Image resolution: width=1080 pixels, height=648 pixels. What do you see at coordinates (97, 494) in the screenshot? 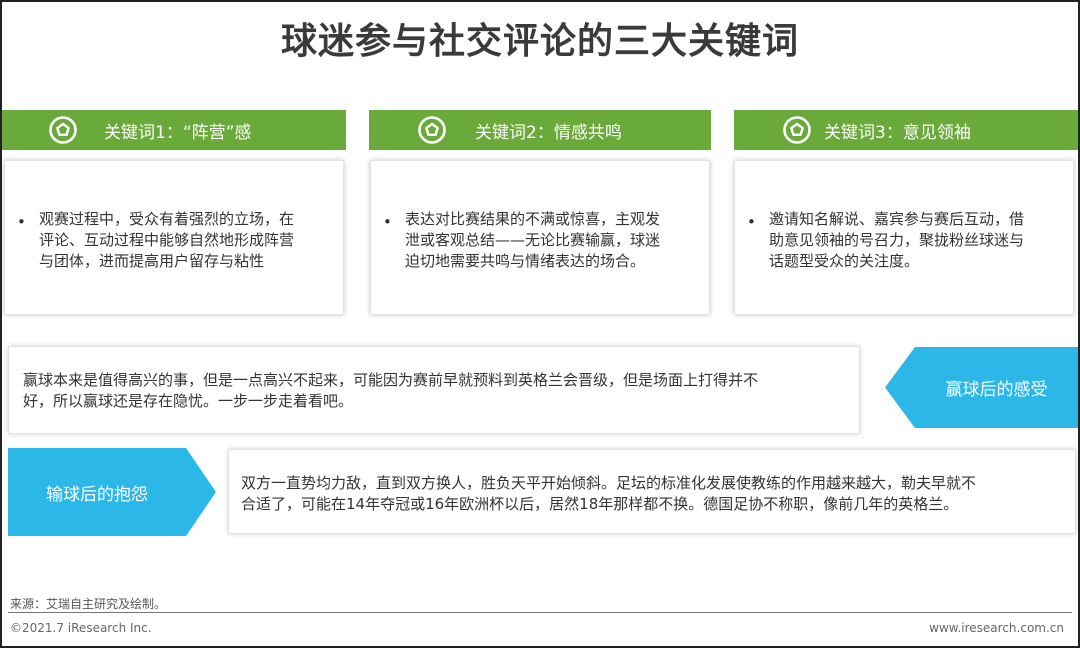
I see `lose-label: 输球后的抱怨` at bounding box center [97, 494].